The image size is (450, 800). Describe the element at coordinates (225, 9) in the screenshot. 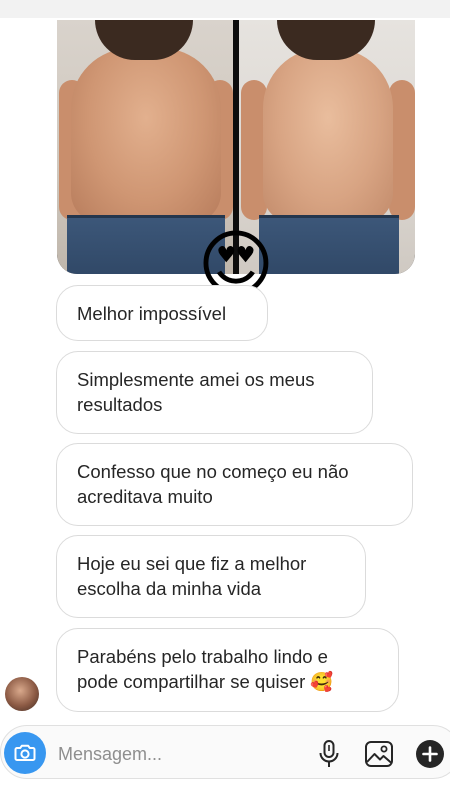

I see `top-strip` at that location.